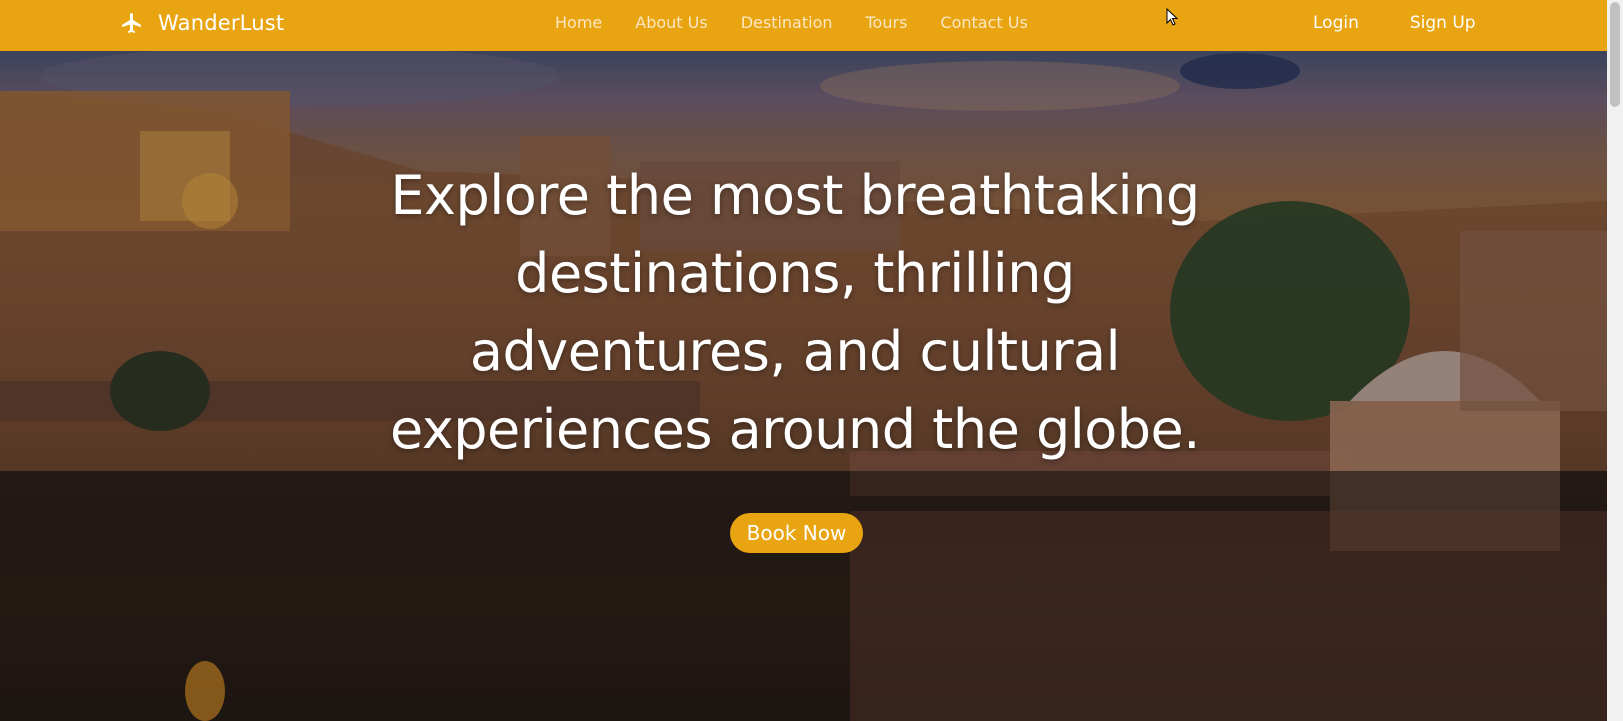  What do you see at coordinates (671, 22) in the screenshot?
I see `nav-about-us: About Us` at bounding box center [671, 22].